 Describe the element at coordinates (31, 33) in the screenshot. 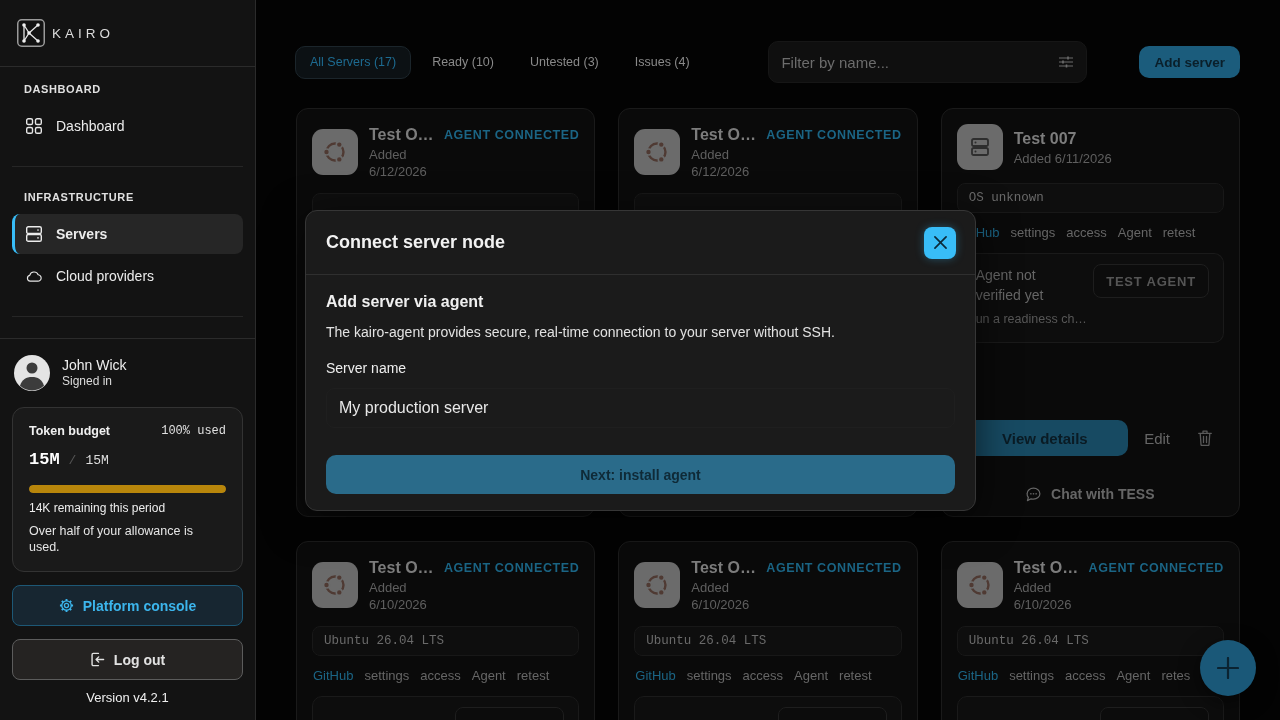

I see `logo-icon` at that location.